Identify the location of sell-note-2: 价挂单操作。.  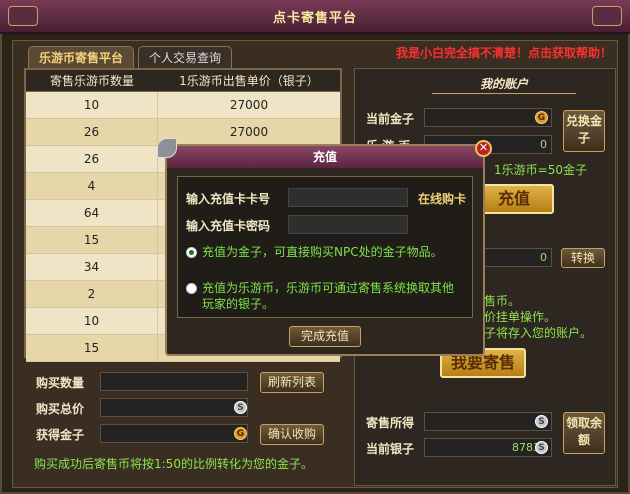
(520, 317).